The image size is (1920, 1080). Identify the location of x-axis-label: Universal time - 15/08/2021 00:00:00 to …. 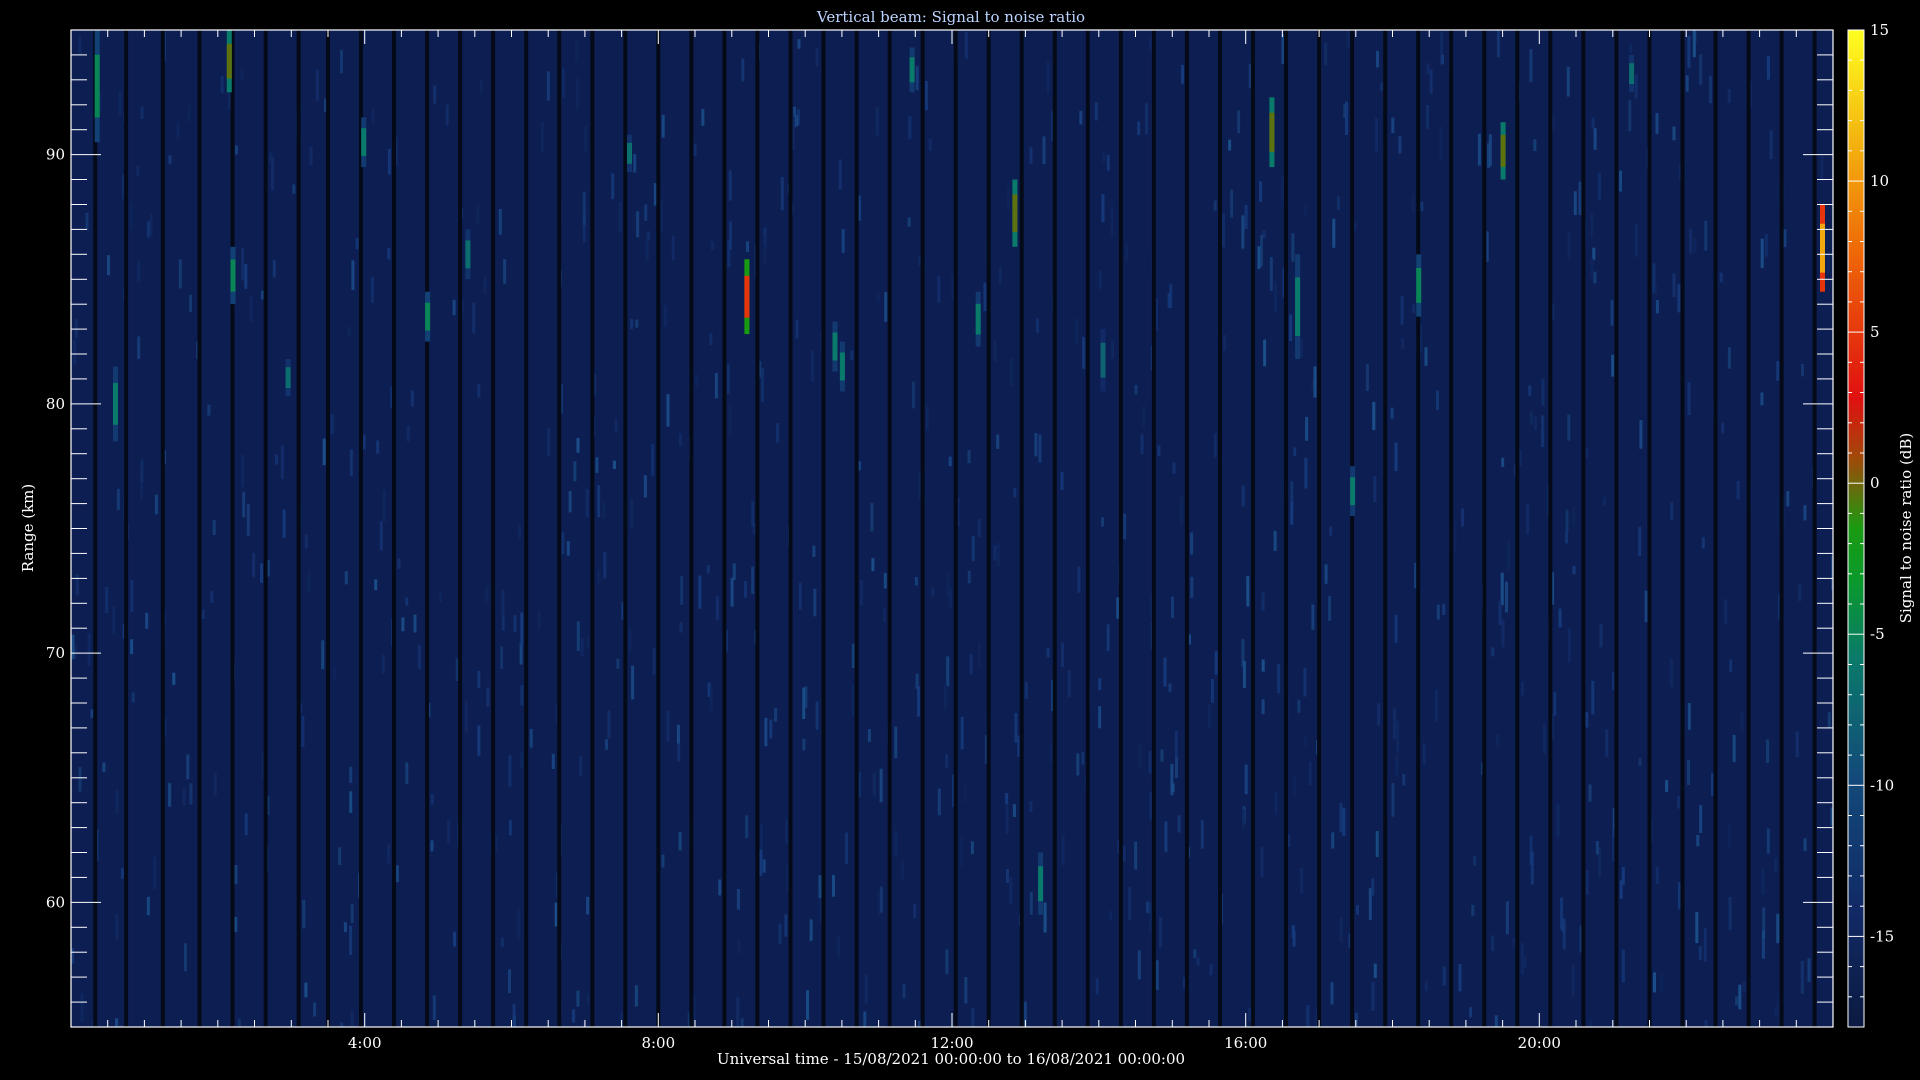
(951, 1059).